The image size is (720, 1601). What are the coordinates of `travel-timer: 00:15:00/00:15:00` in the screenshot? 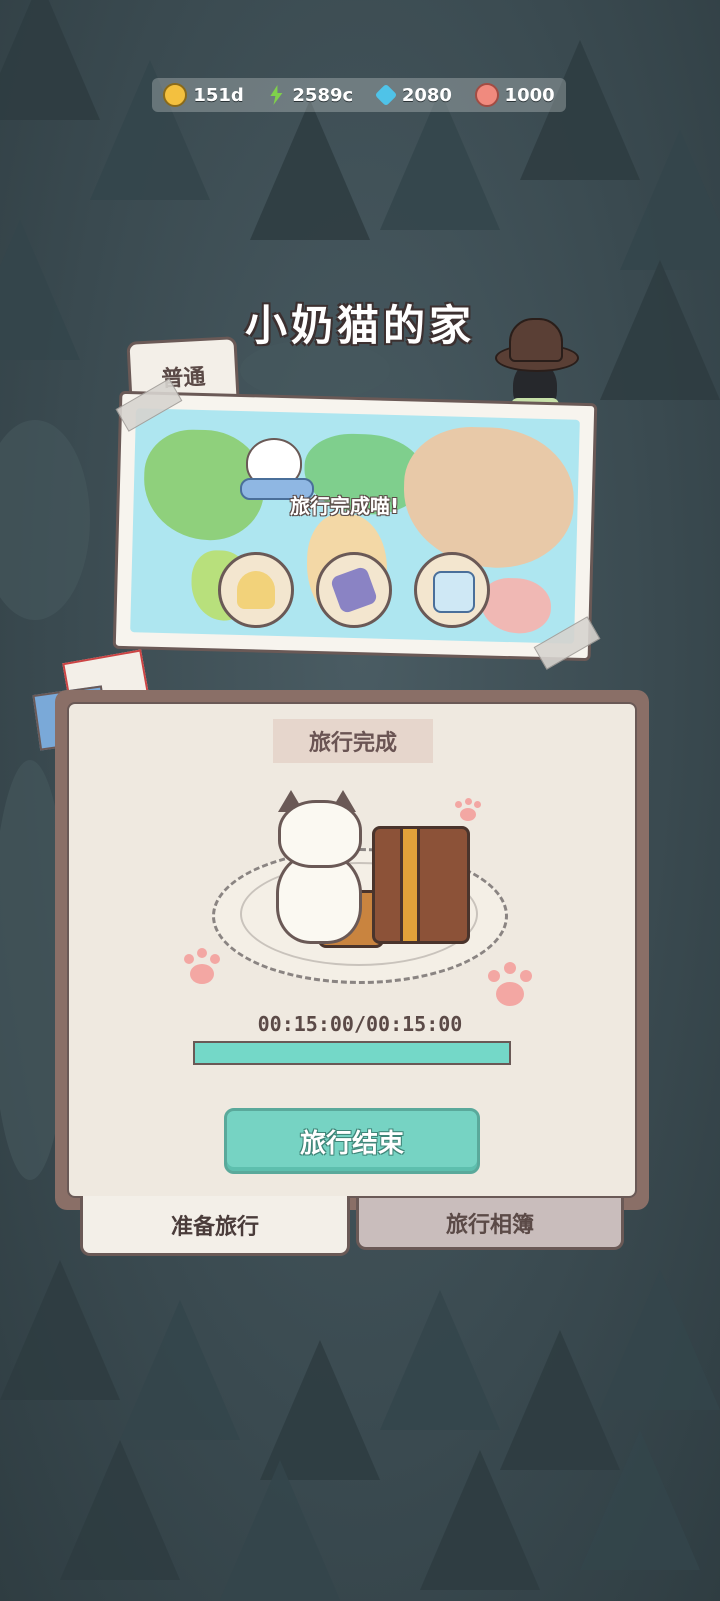 It's located at (360, 1024).